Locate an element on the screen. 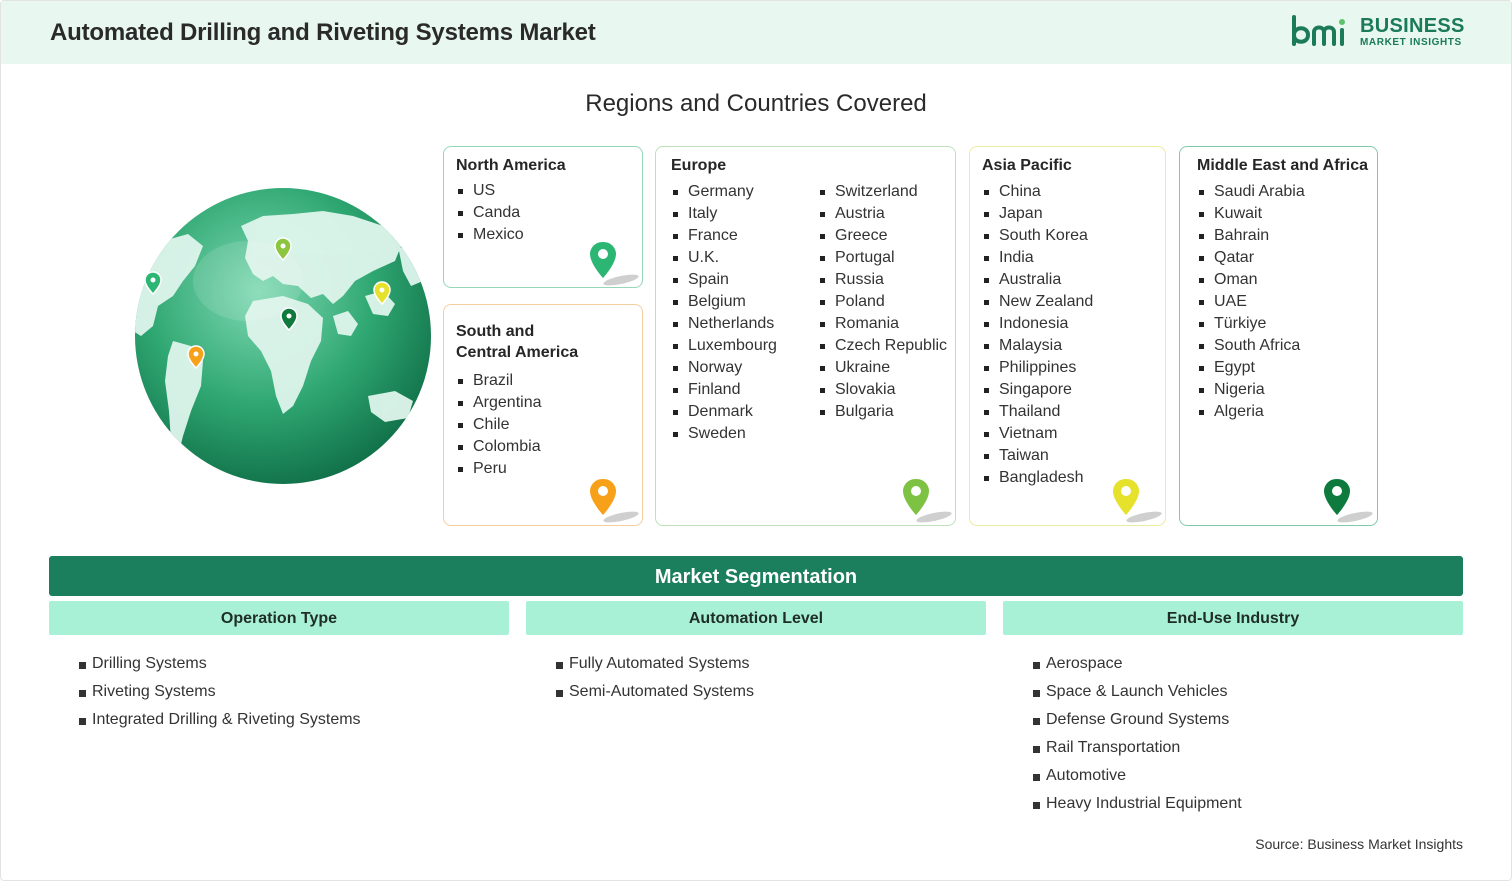 This screenshot has height=881, width=1512. list-item: Belgium is located at coordinates (724, 302).